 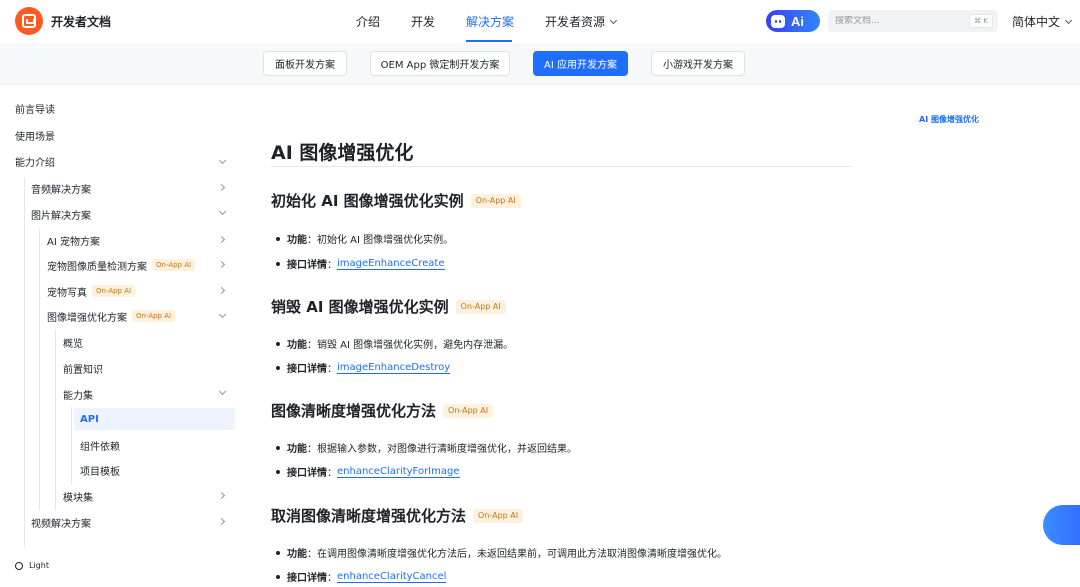 What do you see at coordinates (392, 577) in the screenshot?
I see `api-link-enhance-clarity-cancel: enhanceClarityCancel` at bounding box center [392, 577].